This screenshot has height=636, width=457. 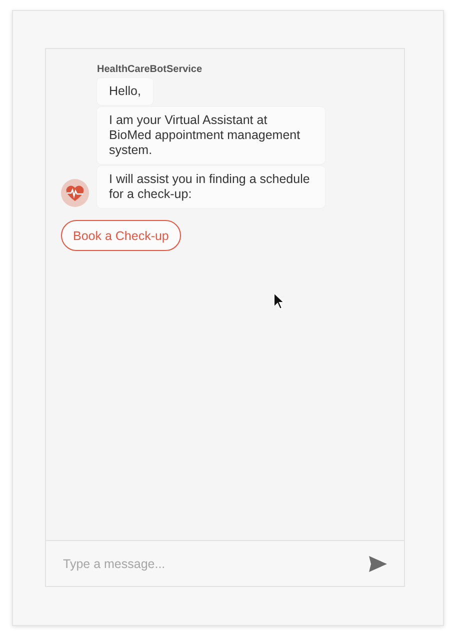 What do you see at coordinates (150, 69) in the screenshot?
I see `sender-name: HealthCareBotService` at bounding box center [150, 69].